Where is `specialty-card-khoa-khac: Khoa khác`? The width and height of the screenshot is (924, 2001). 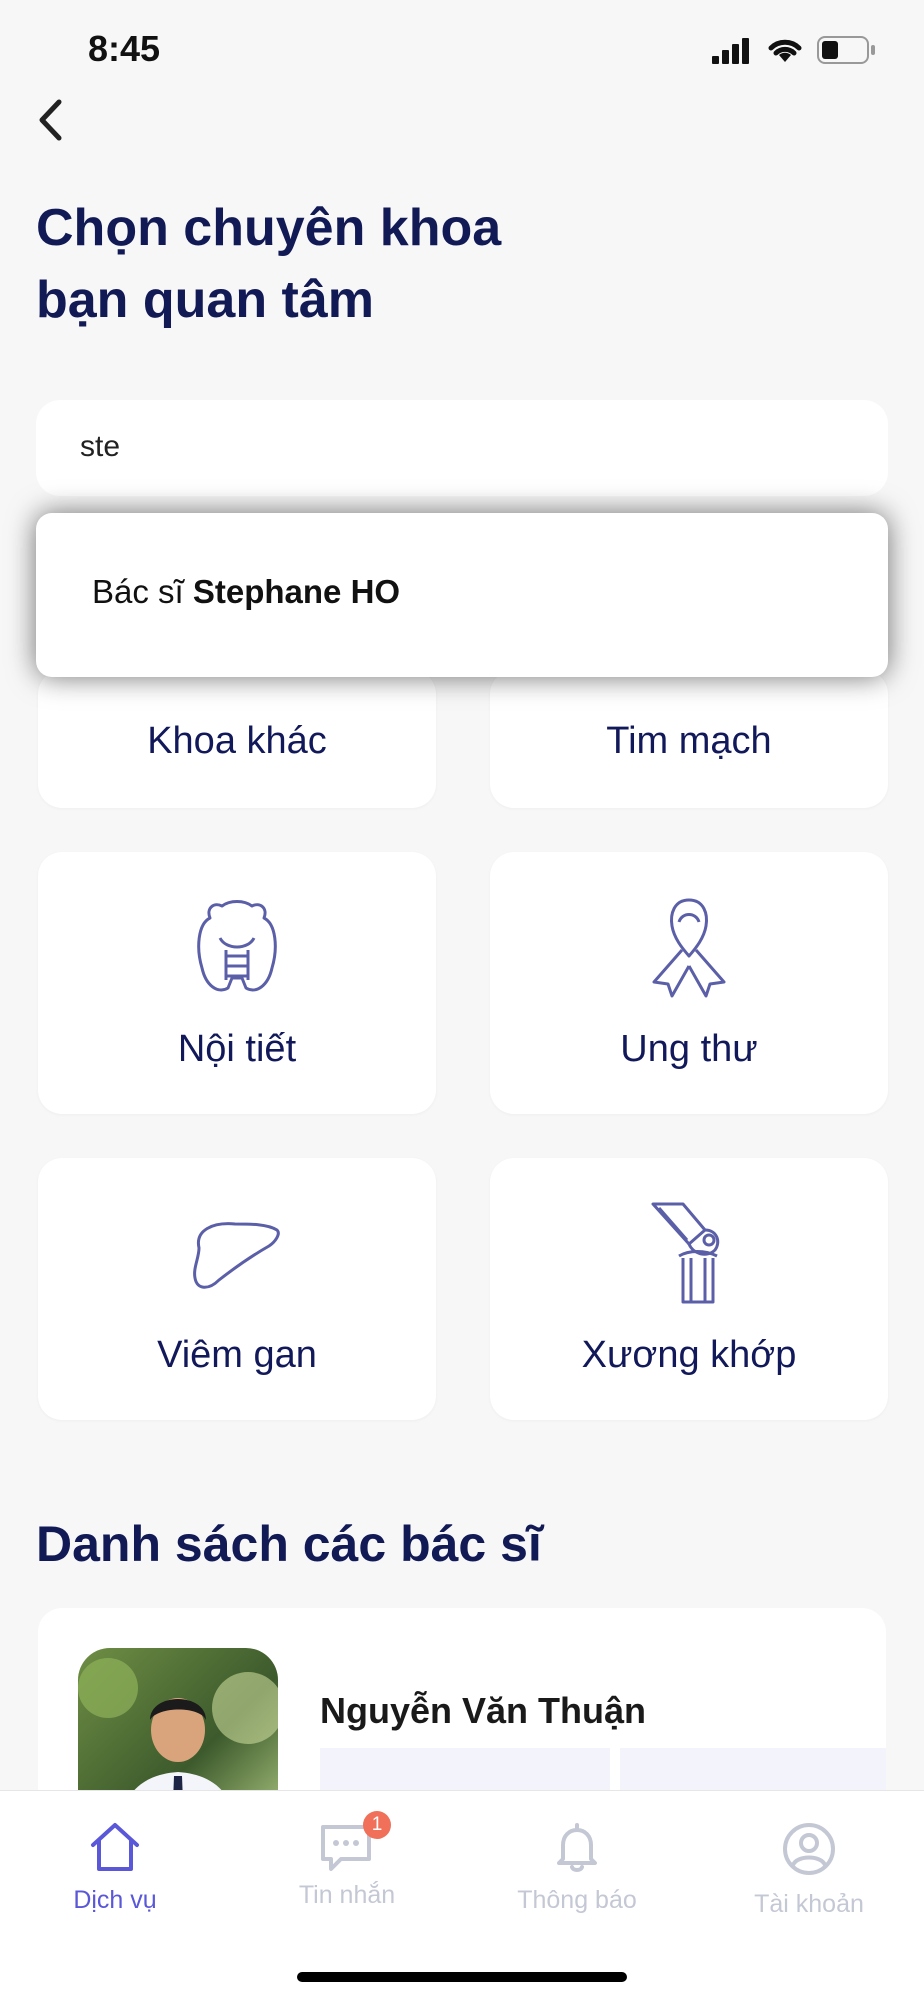 specialty-card-khoa-khac: Khoa khác is located at coordinates (237, 739).